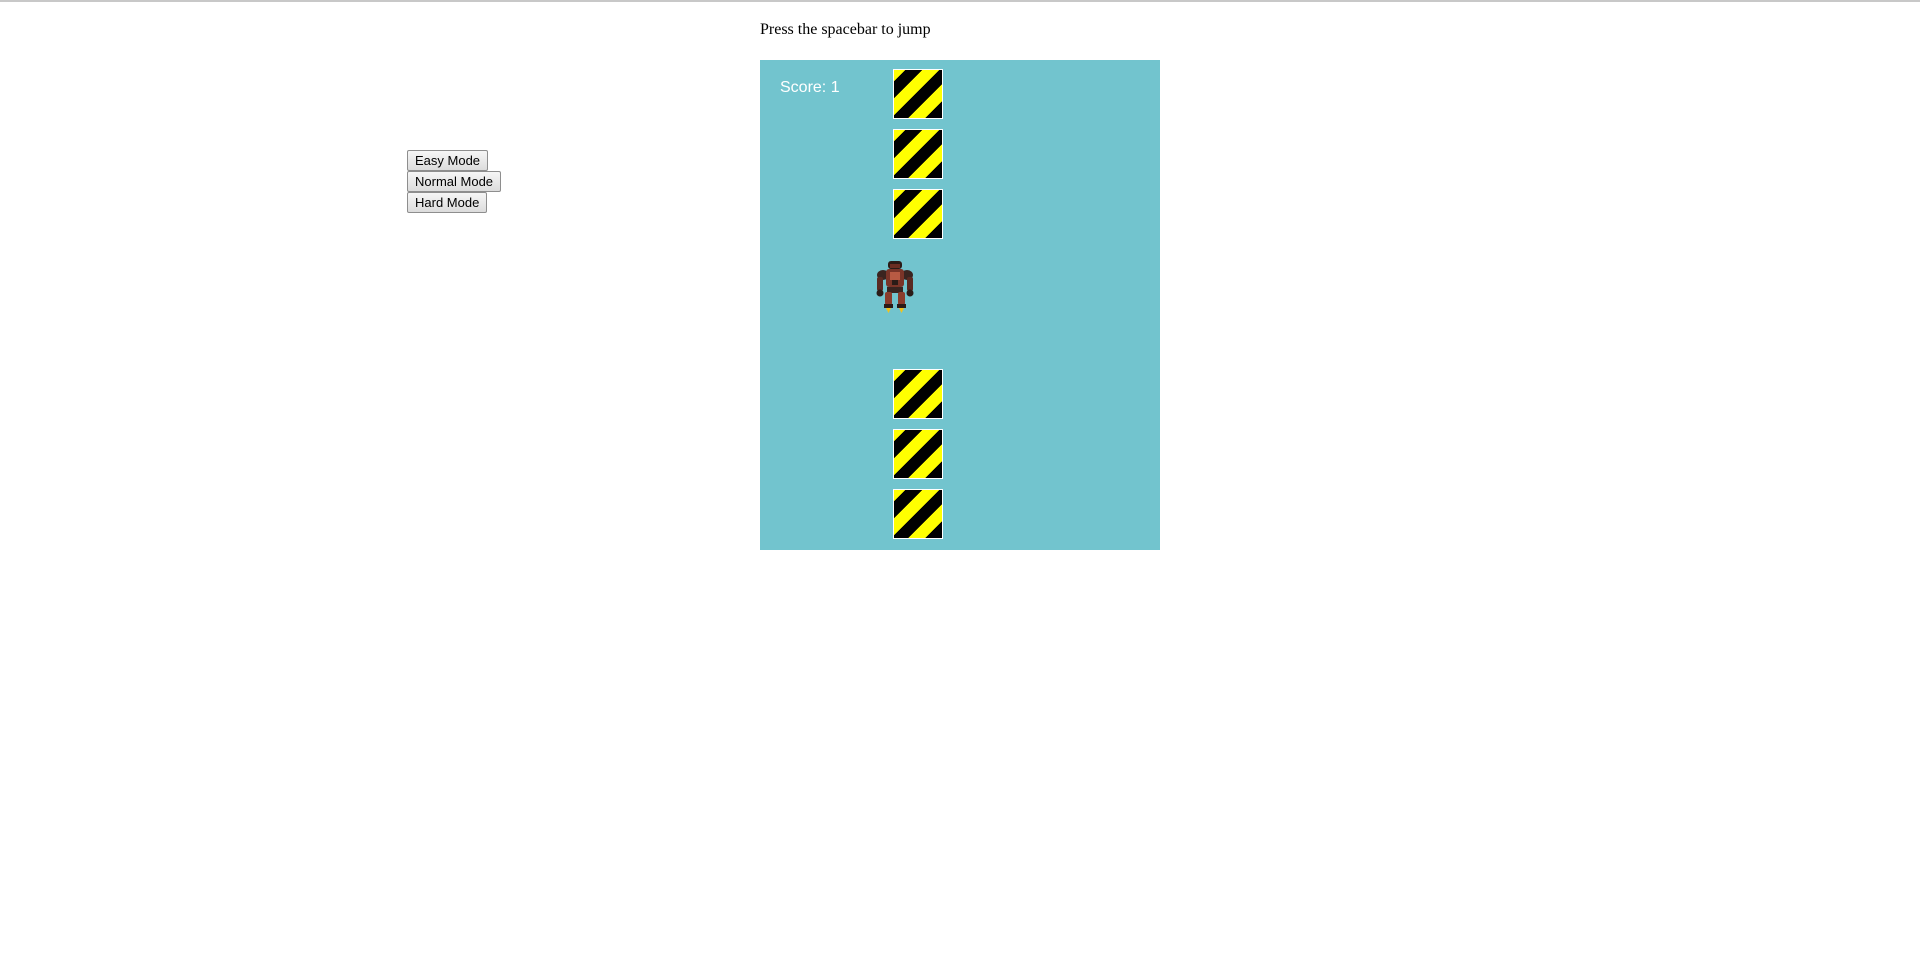 Image resolution: width=1920 pixels, height=974 pixels. I want to click on mode-selector: Easy Mode Normal Mode Hard Mode, so click(454, 181).